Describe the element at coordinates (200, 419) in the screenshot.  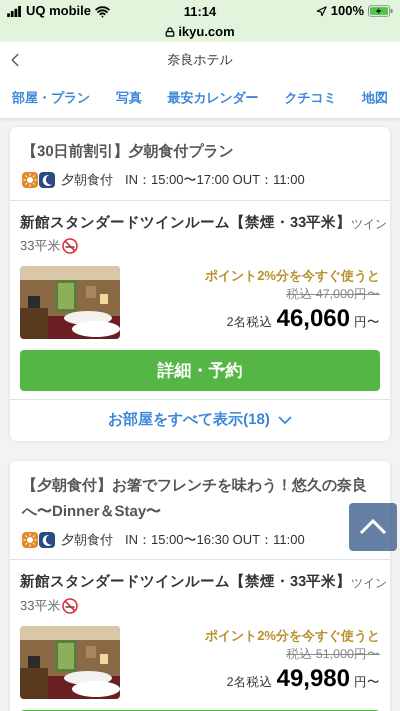
I see `show-all-rooms-link: お部屋をすべて表示(18)` at that location.